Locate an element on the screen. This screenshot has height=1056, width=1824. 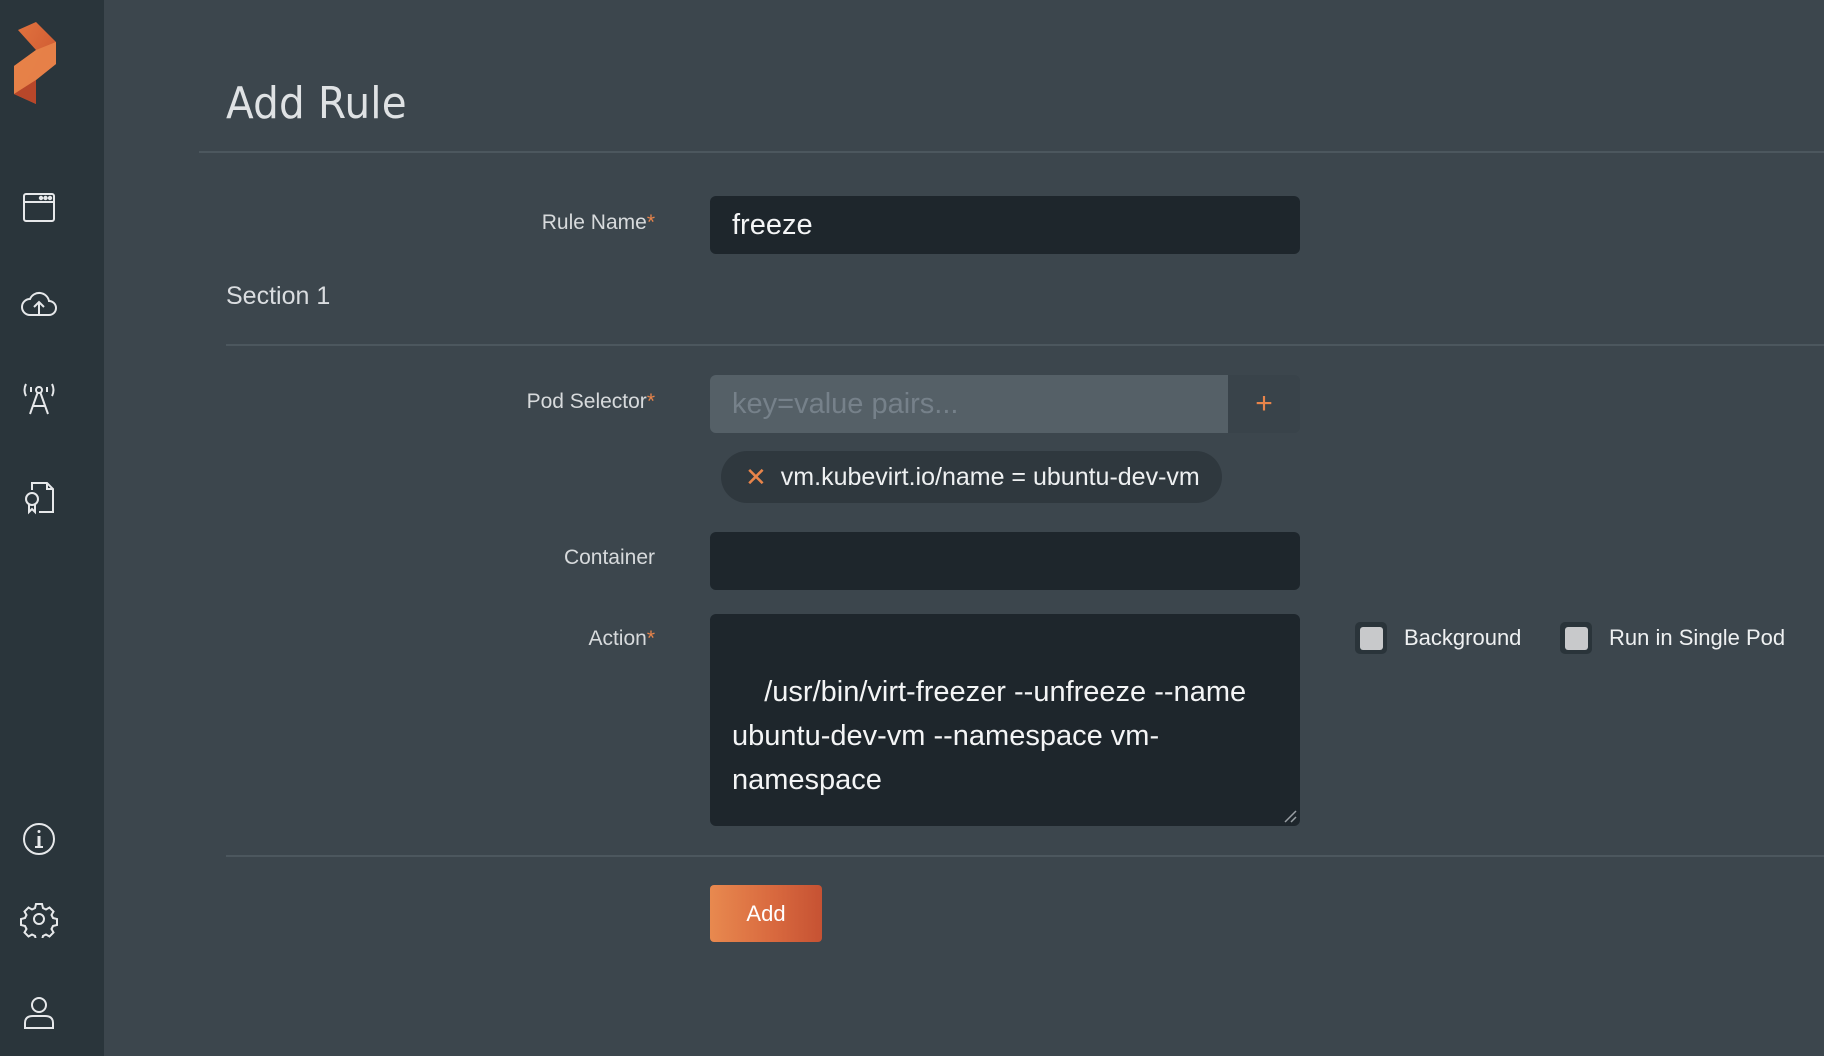
user-icon is located at coordinates (39, 1013).